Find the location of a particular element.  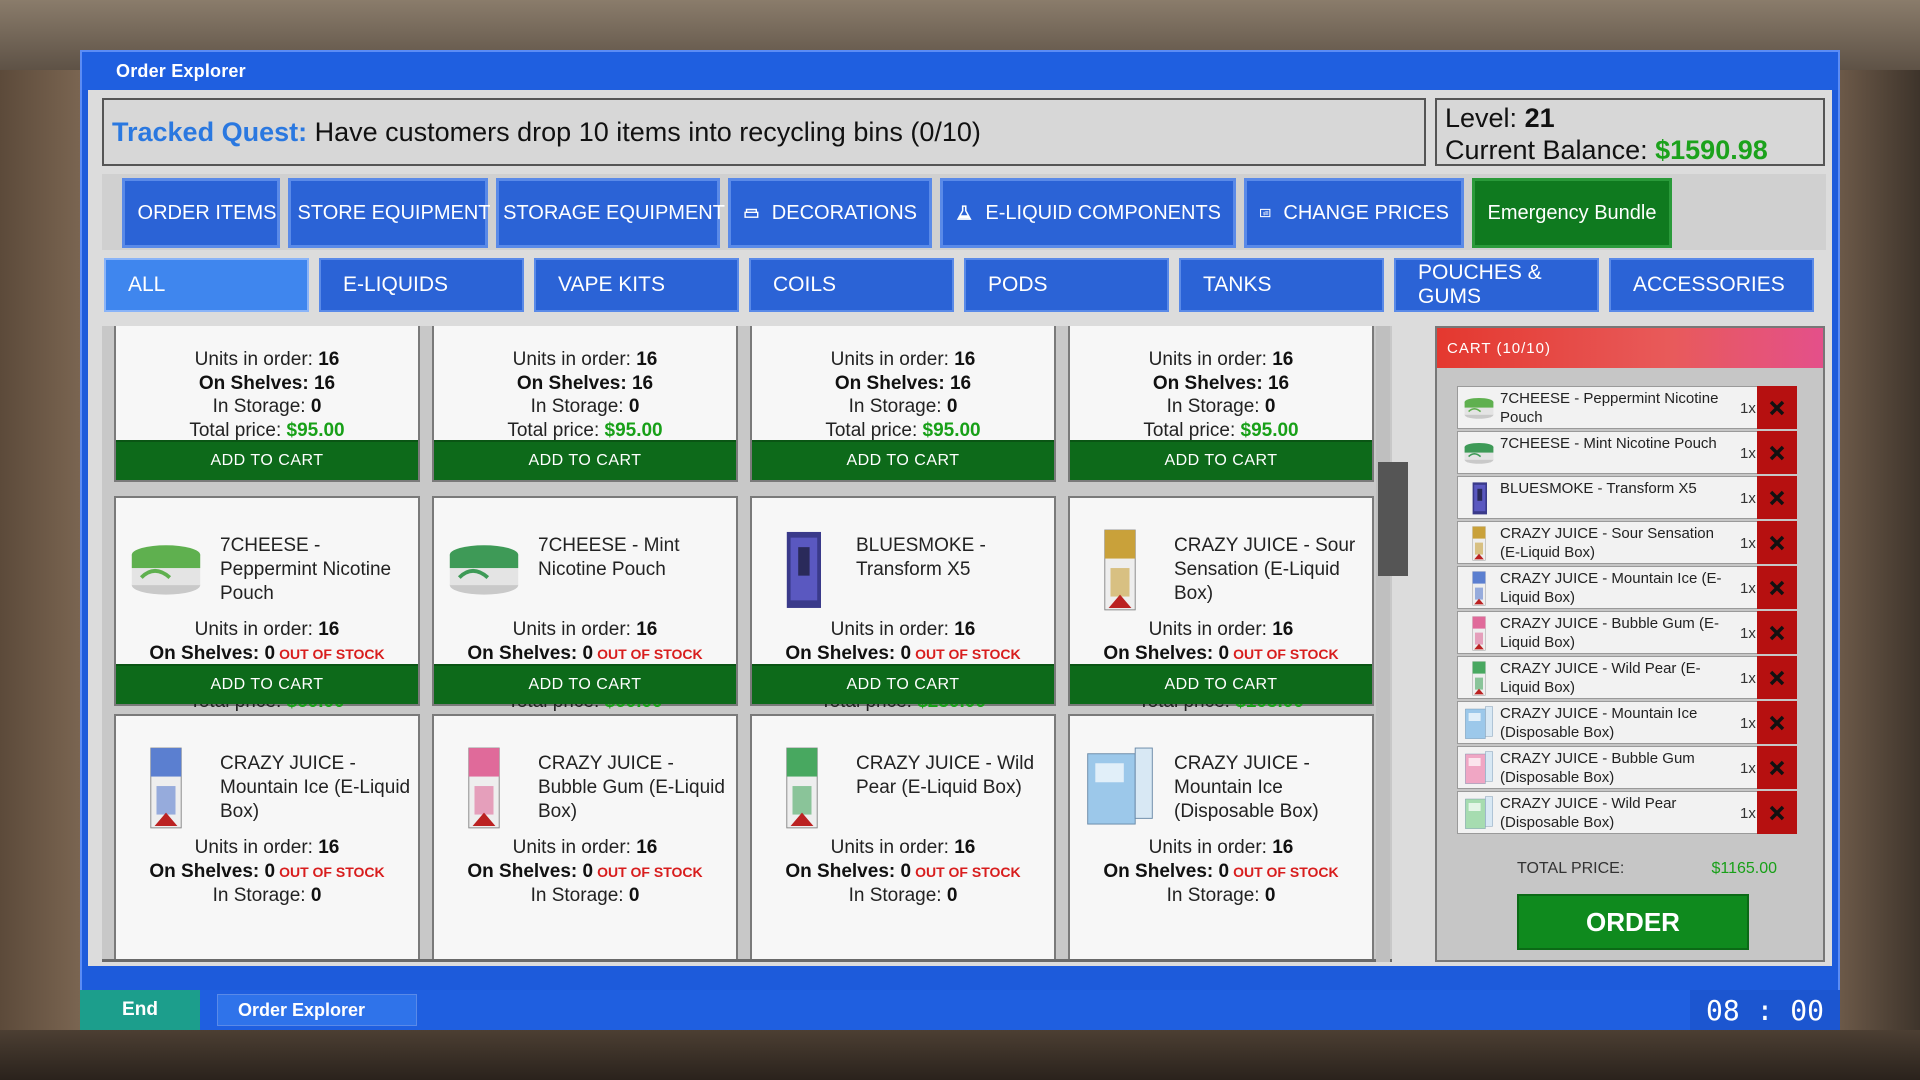

end-day-button: End is located at coordinates (140, 1010).